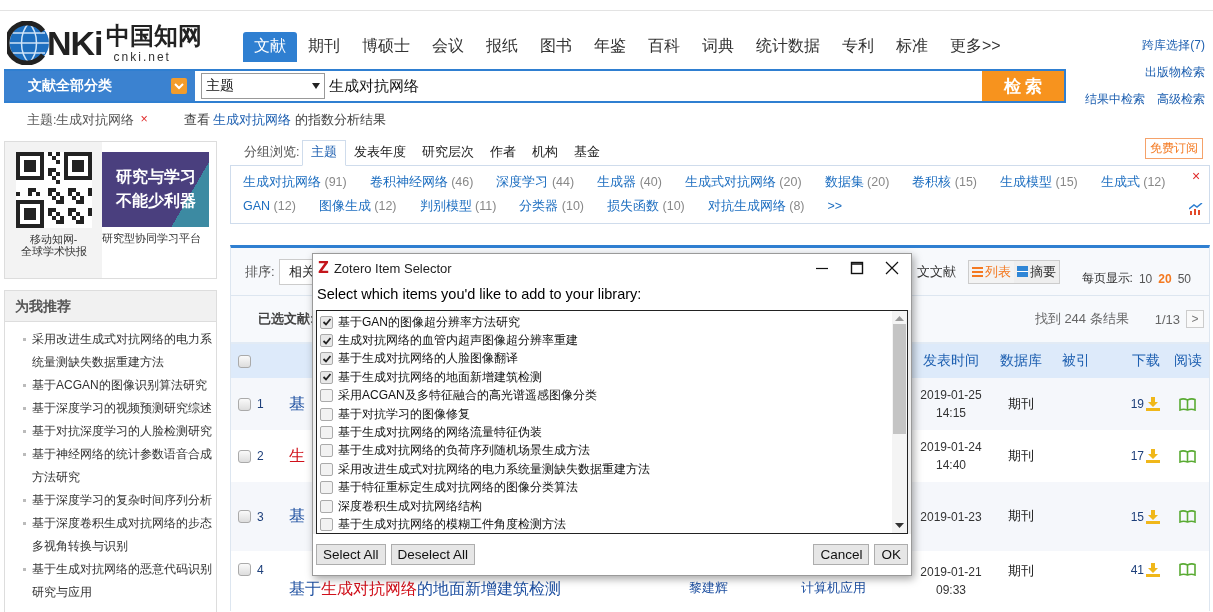 Image resolution: width=1213 pixels, height=612 pixels. What do you see at coordinates (1173, 45) in the screenshot?
I see `side-link: 跨库选择(7)` at bounding box center [1173, 45].